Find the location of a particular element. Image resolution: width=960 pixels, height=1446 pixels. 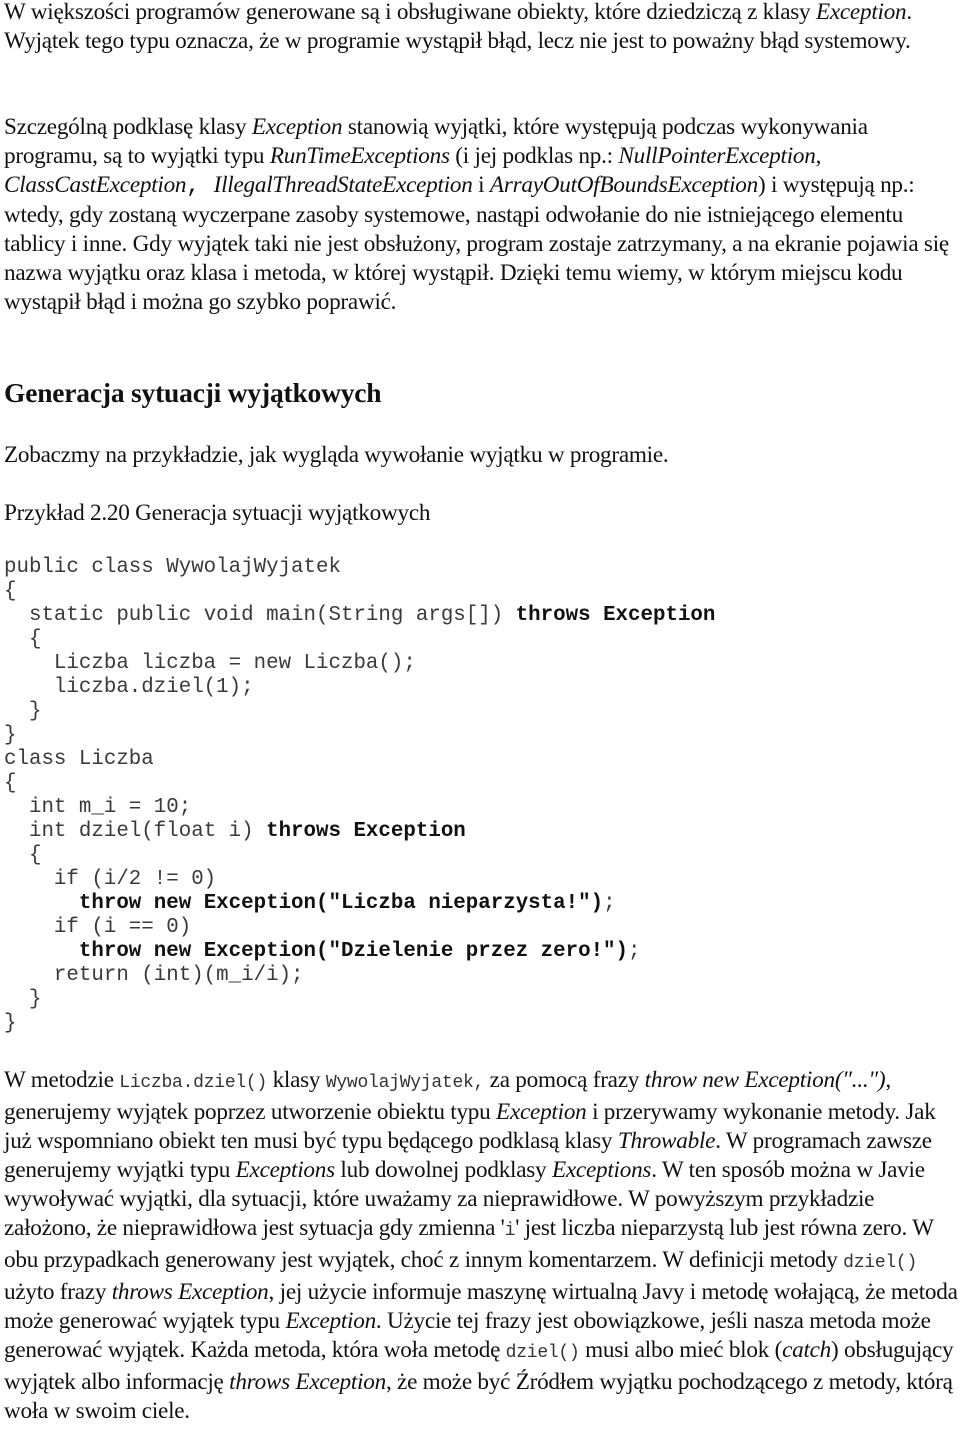

section-heading: Generacja sytuacji wyjątkowych is located at coordinates (193, 392).